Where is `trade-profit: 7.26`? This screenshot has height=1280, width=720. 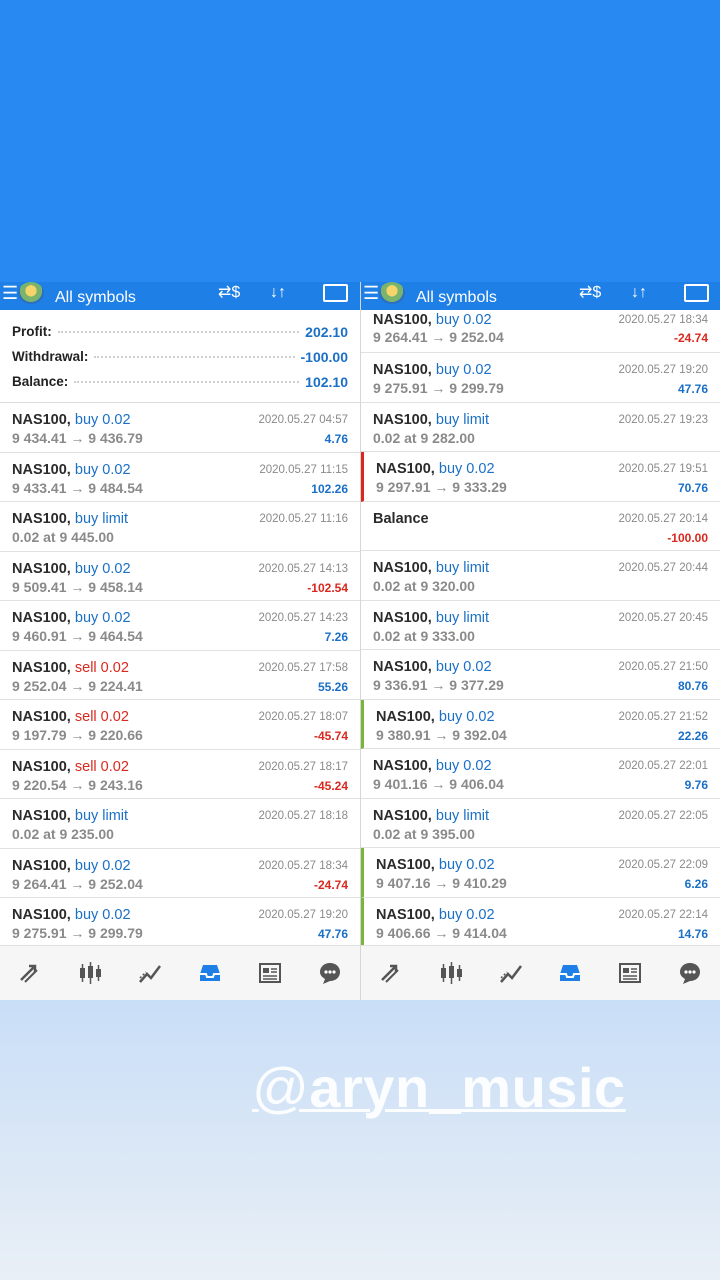
trade-profit: 7.26 is located at coordinates (336, 637).